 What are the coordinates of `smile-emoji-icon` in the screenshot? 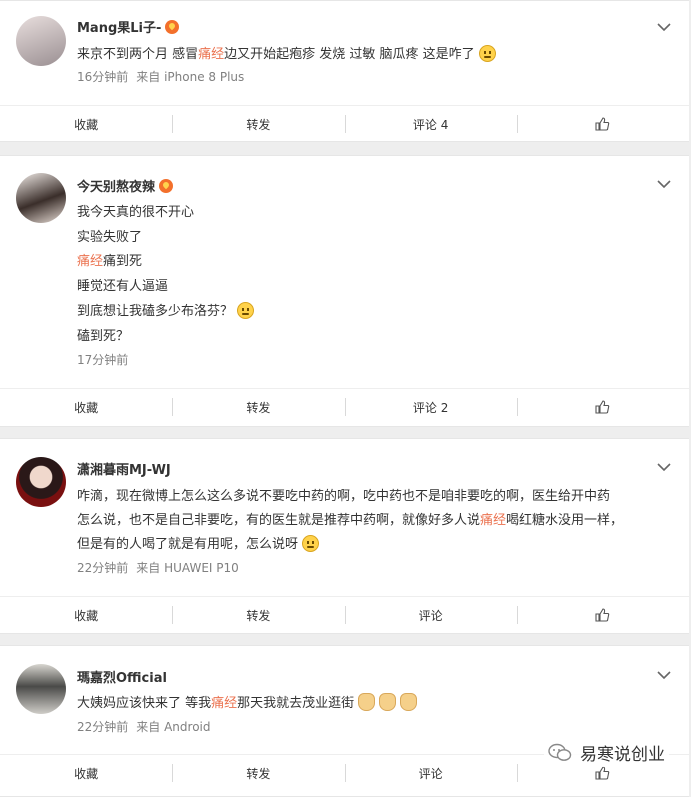 It's located at (246, 310).